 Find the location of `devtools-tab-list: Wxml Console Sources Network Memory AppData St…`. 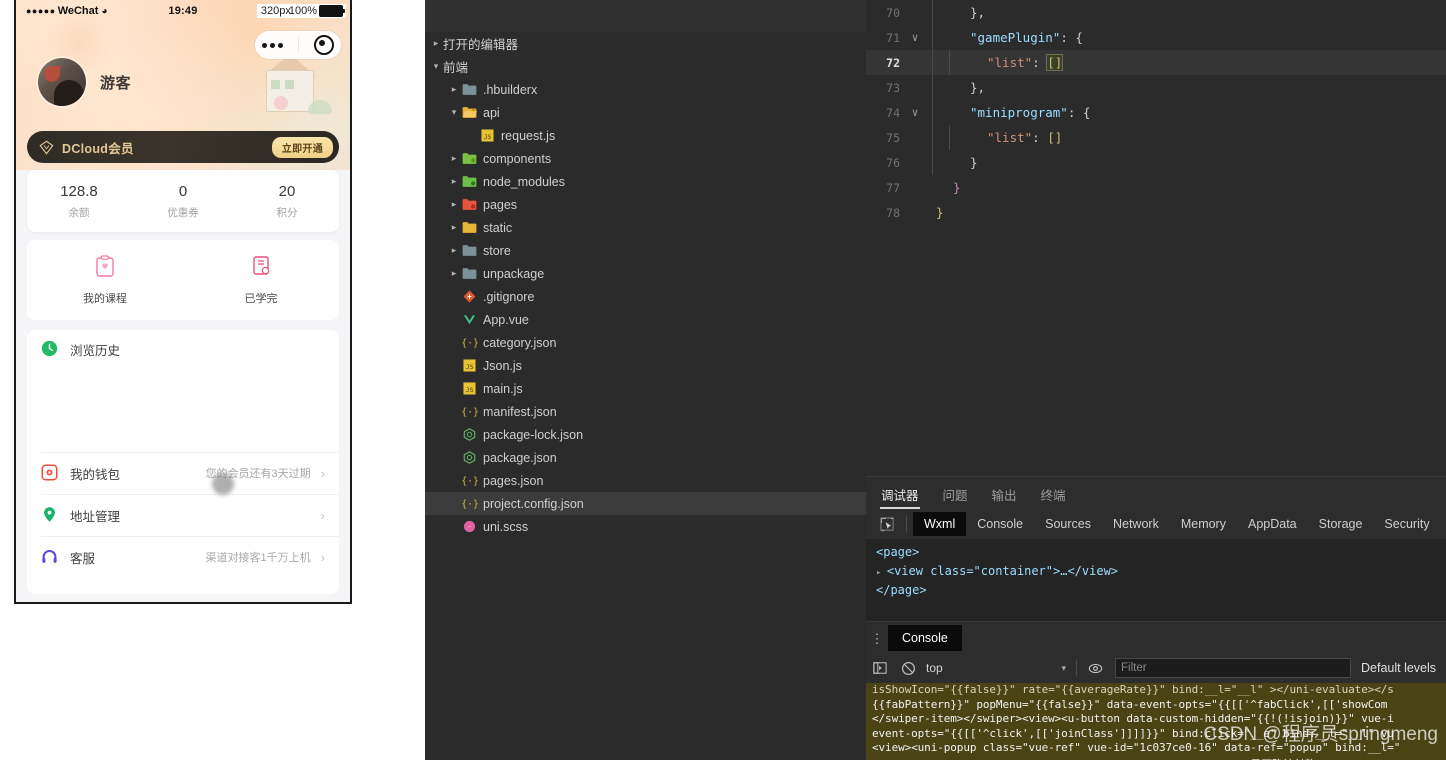

devtools-tab-list: Wxml Console Sources Network Memory AppData St… is located at coordinates (1177, 524).